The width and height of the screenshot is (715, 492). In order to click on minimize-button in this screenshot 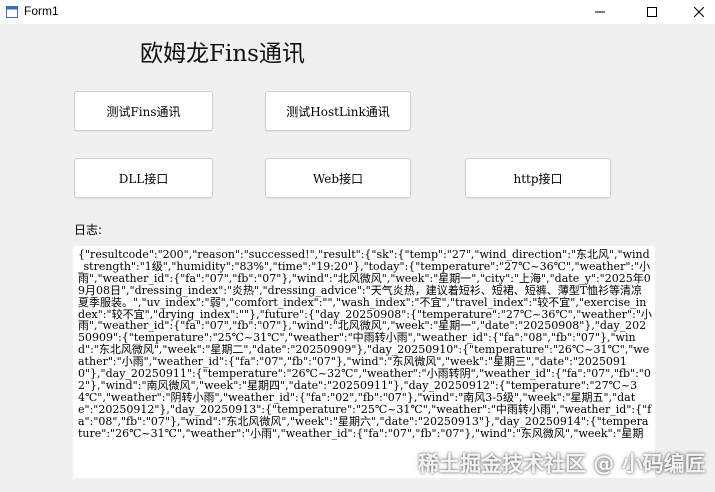, I will do `click(600, 12)`.